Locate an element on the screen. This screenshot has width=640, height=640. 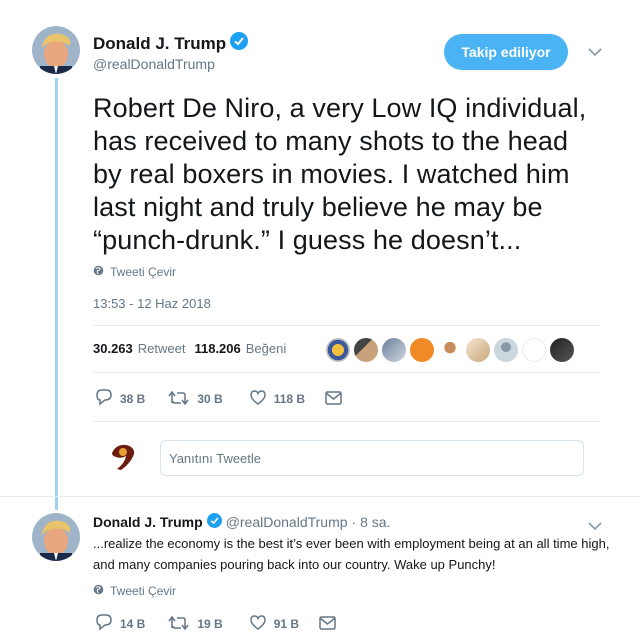
retweet-label: Retweet is located at coordinates (162, 348).